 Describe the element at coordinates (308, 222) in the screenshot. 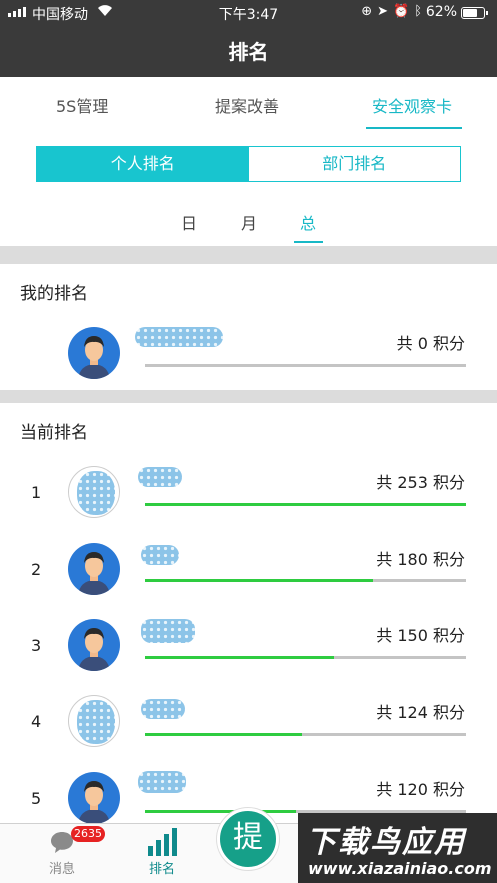

I see `period-total: 总` at that location.